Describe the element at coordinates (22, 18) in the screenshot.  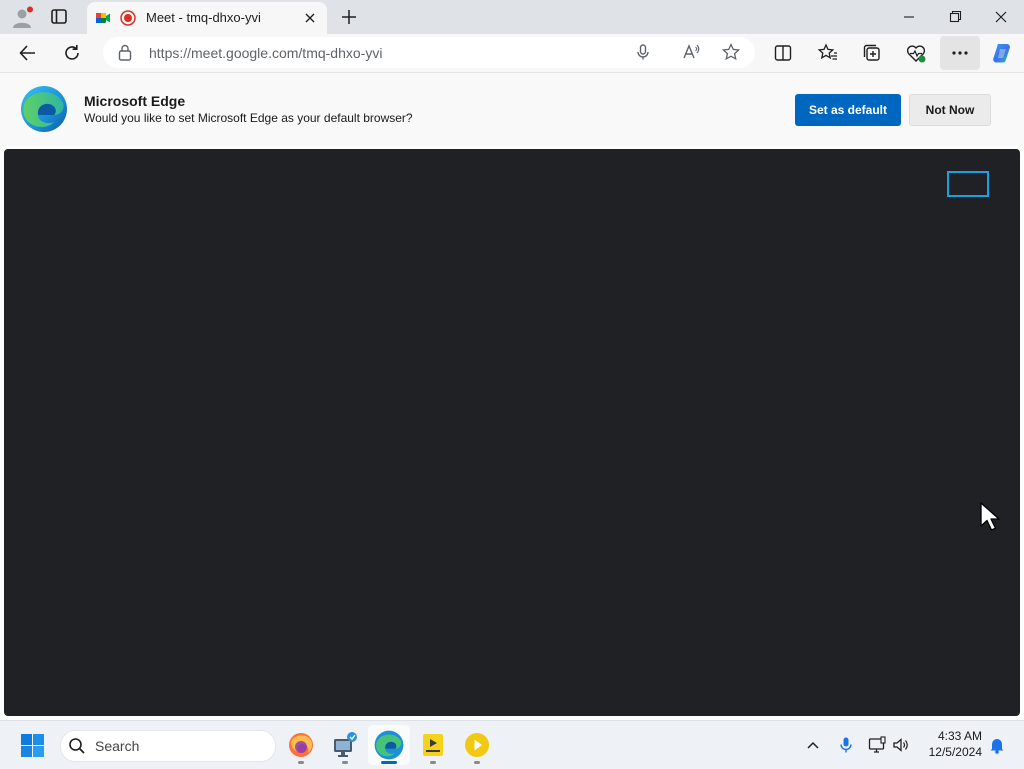
I see `profile-avatar-icon` at that location.